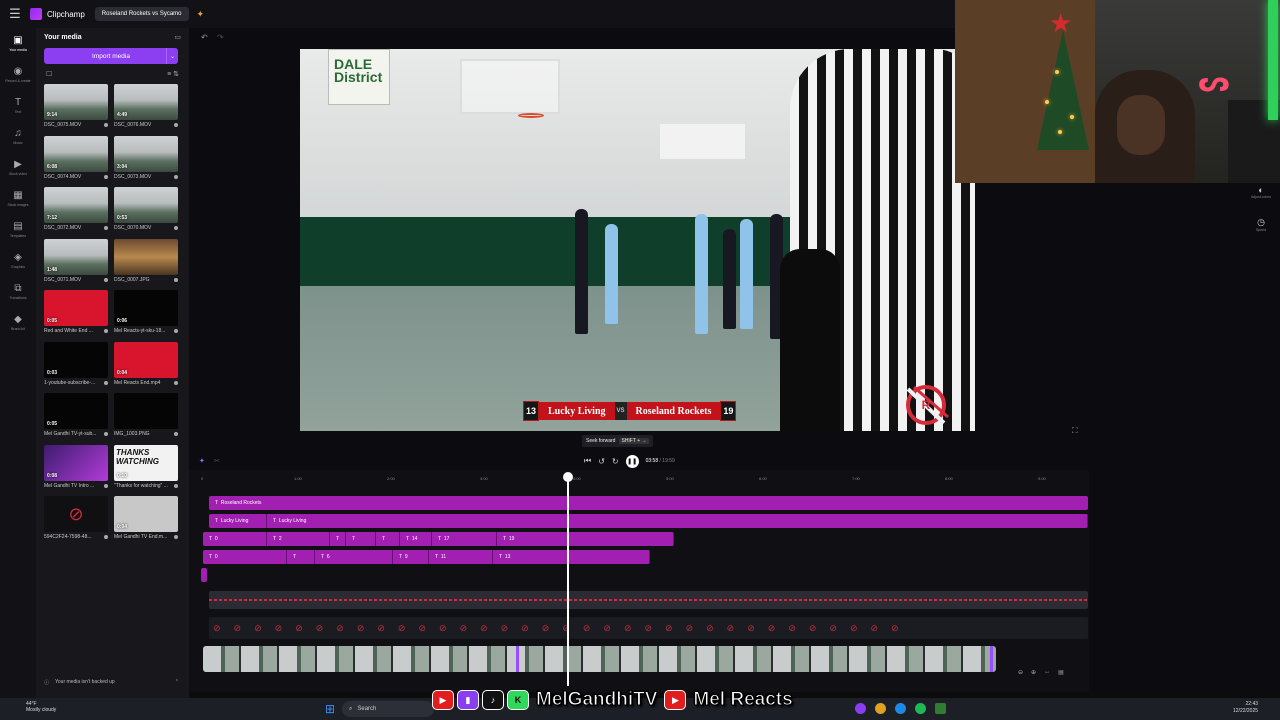 This screenshot has width=1280, height=720. I want to click on media-thumbnail: 1:48, so click(76, 256).